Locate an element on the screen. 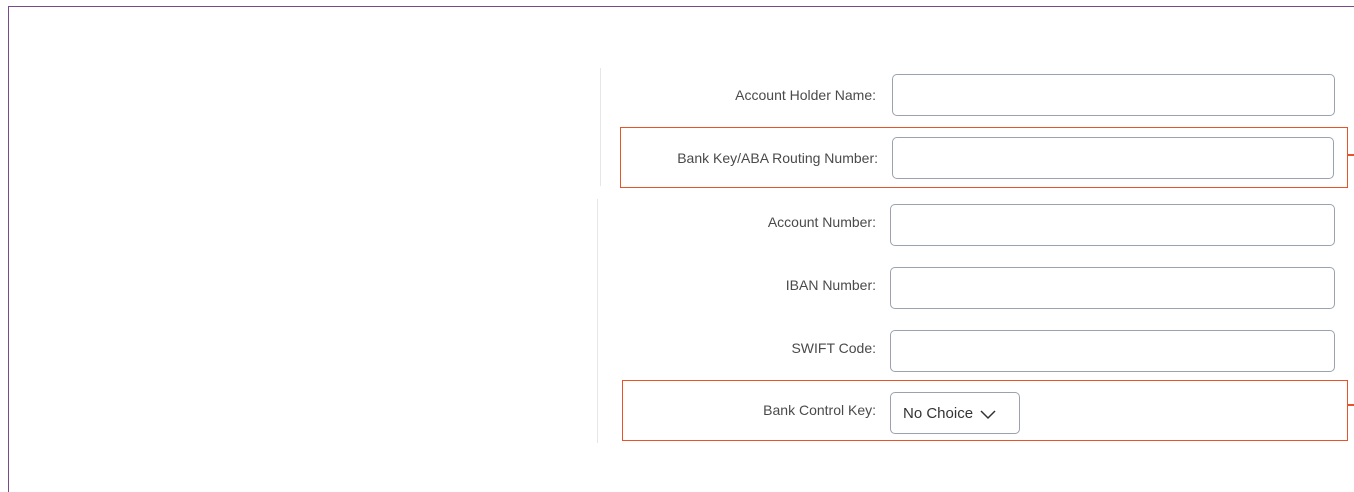  bank-control-key-value: No Choice is located at coordinates (938, 413).